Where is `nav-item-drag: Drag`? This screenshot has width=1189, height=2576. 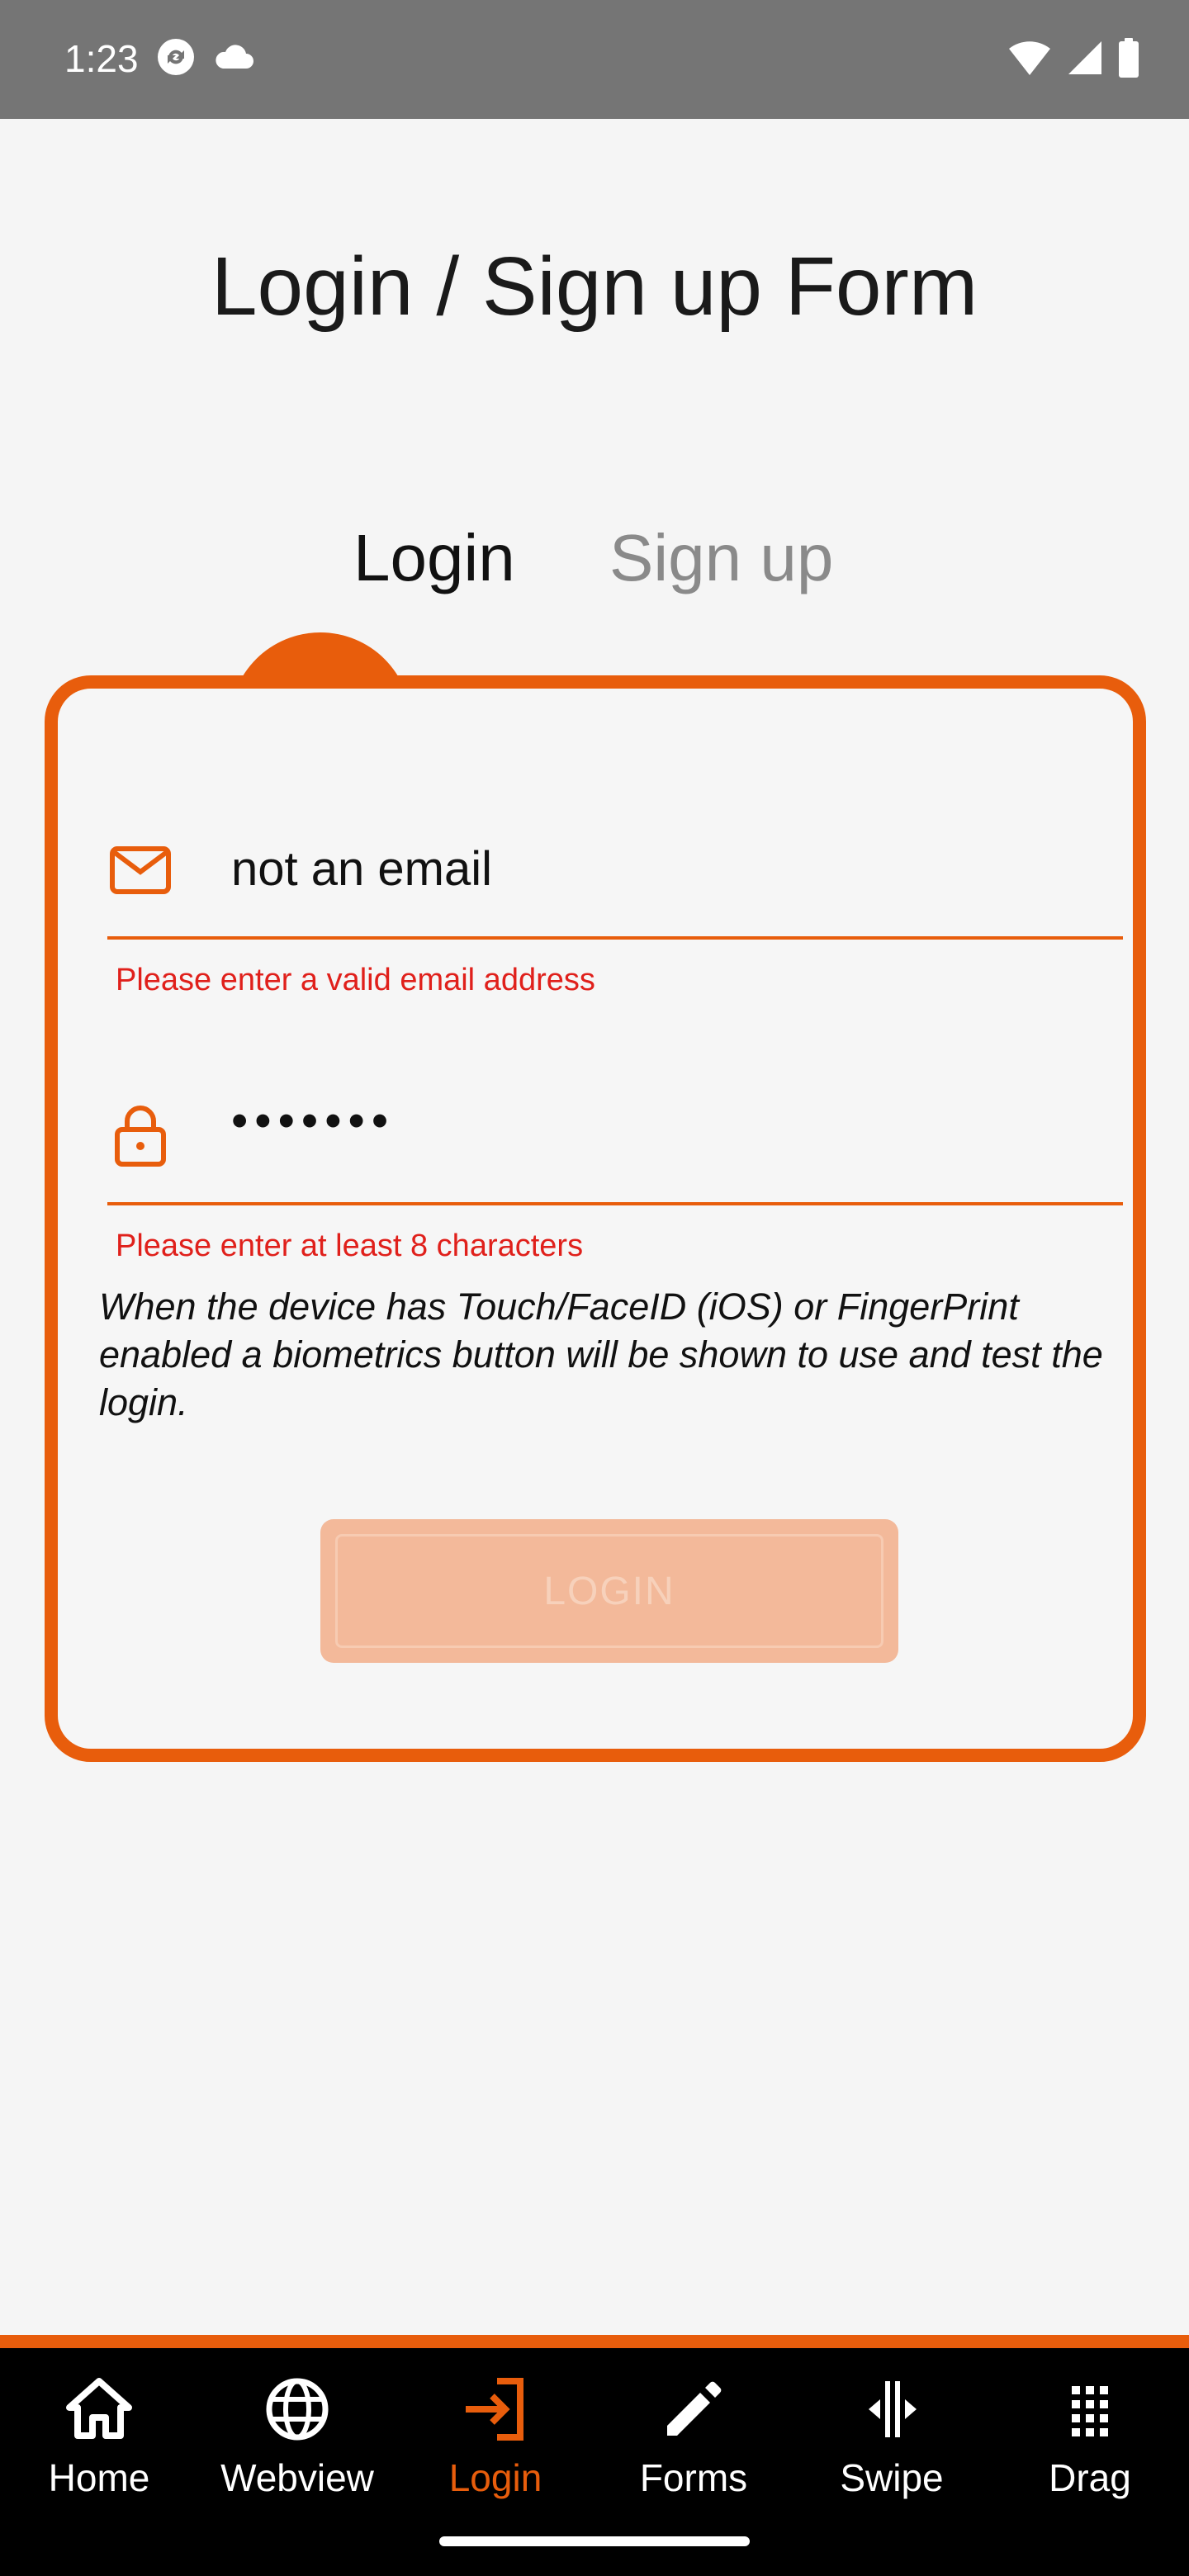 nav-item-drag: Drag is located at coordinates (1090, 2457).